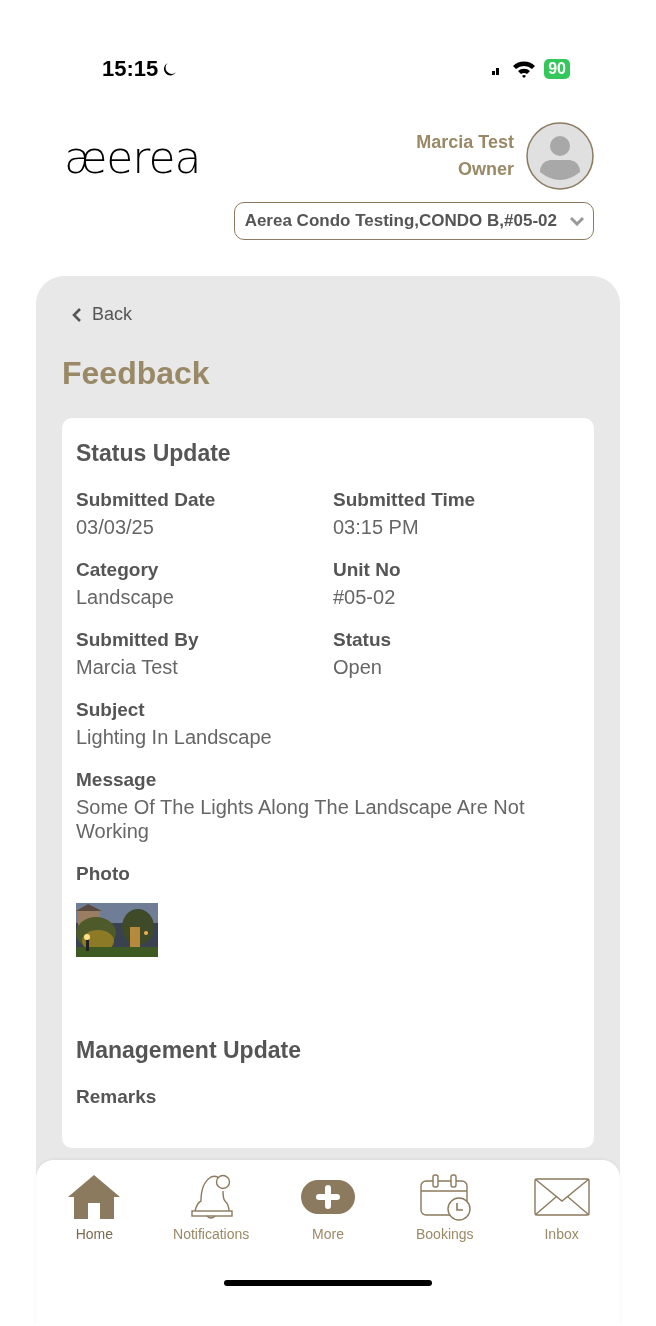 The image size is (656, 1326). What do you see at coordinates (103, 874) in the screenshot?
I see `field-label: Photo` at bounding box center [103, 874].